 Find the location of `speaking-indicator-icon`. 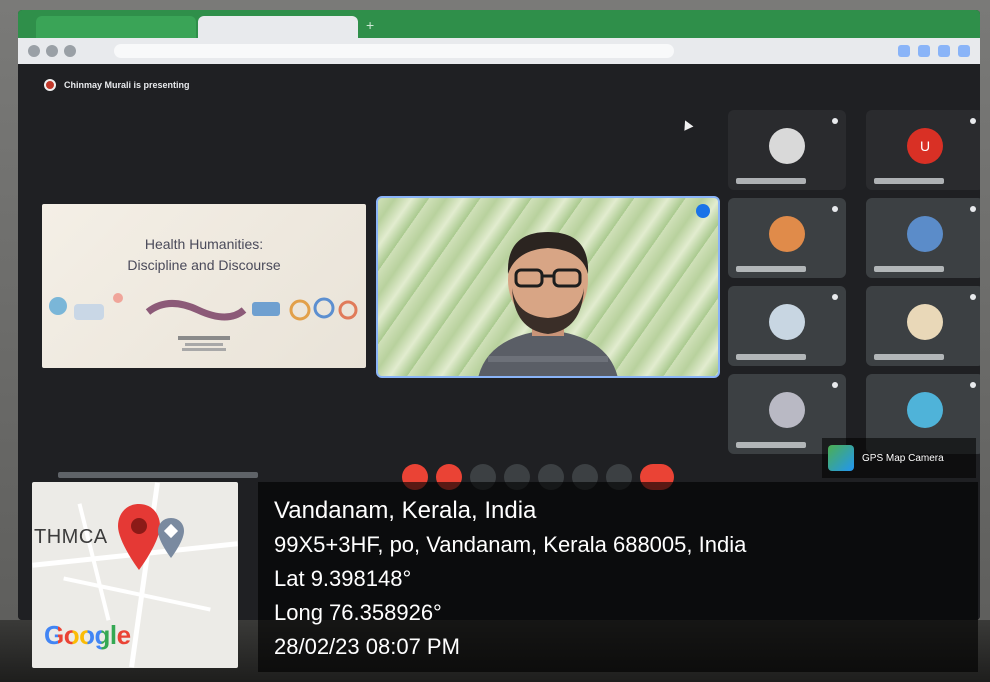

speaking-indicator-icon is located at coordinates (703, 211).